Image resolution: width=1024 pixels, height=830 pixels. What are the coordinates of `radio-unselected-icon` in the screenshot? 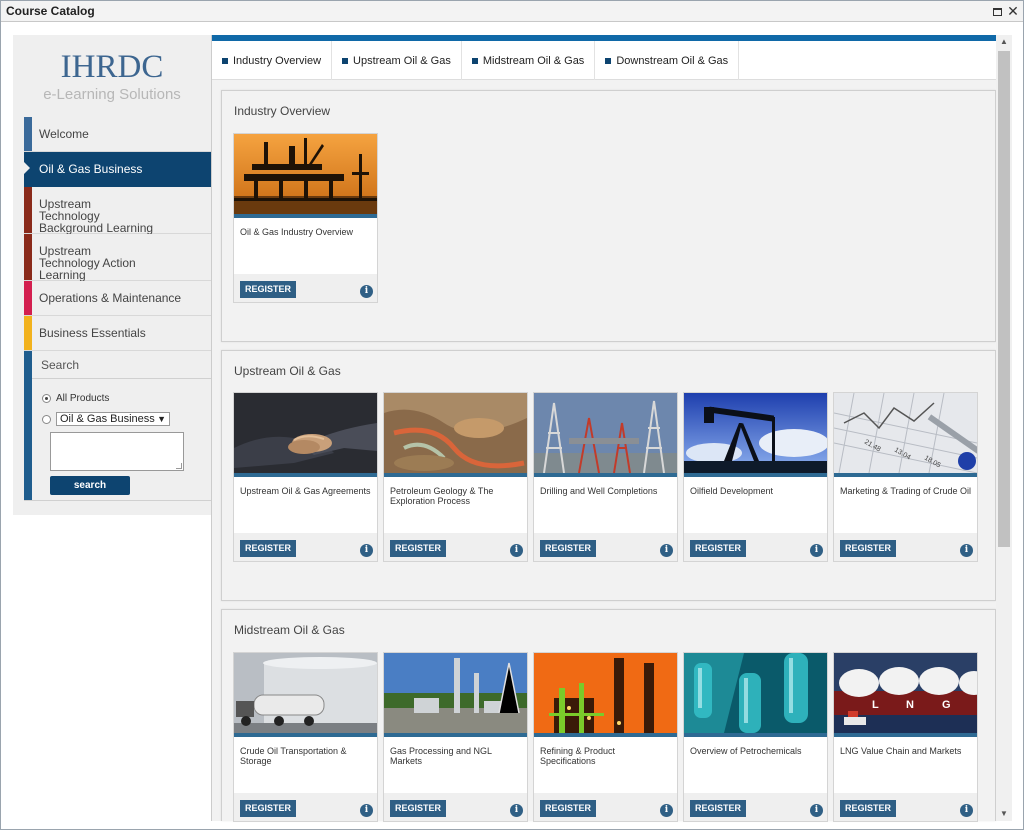 It's located at (46, 419).